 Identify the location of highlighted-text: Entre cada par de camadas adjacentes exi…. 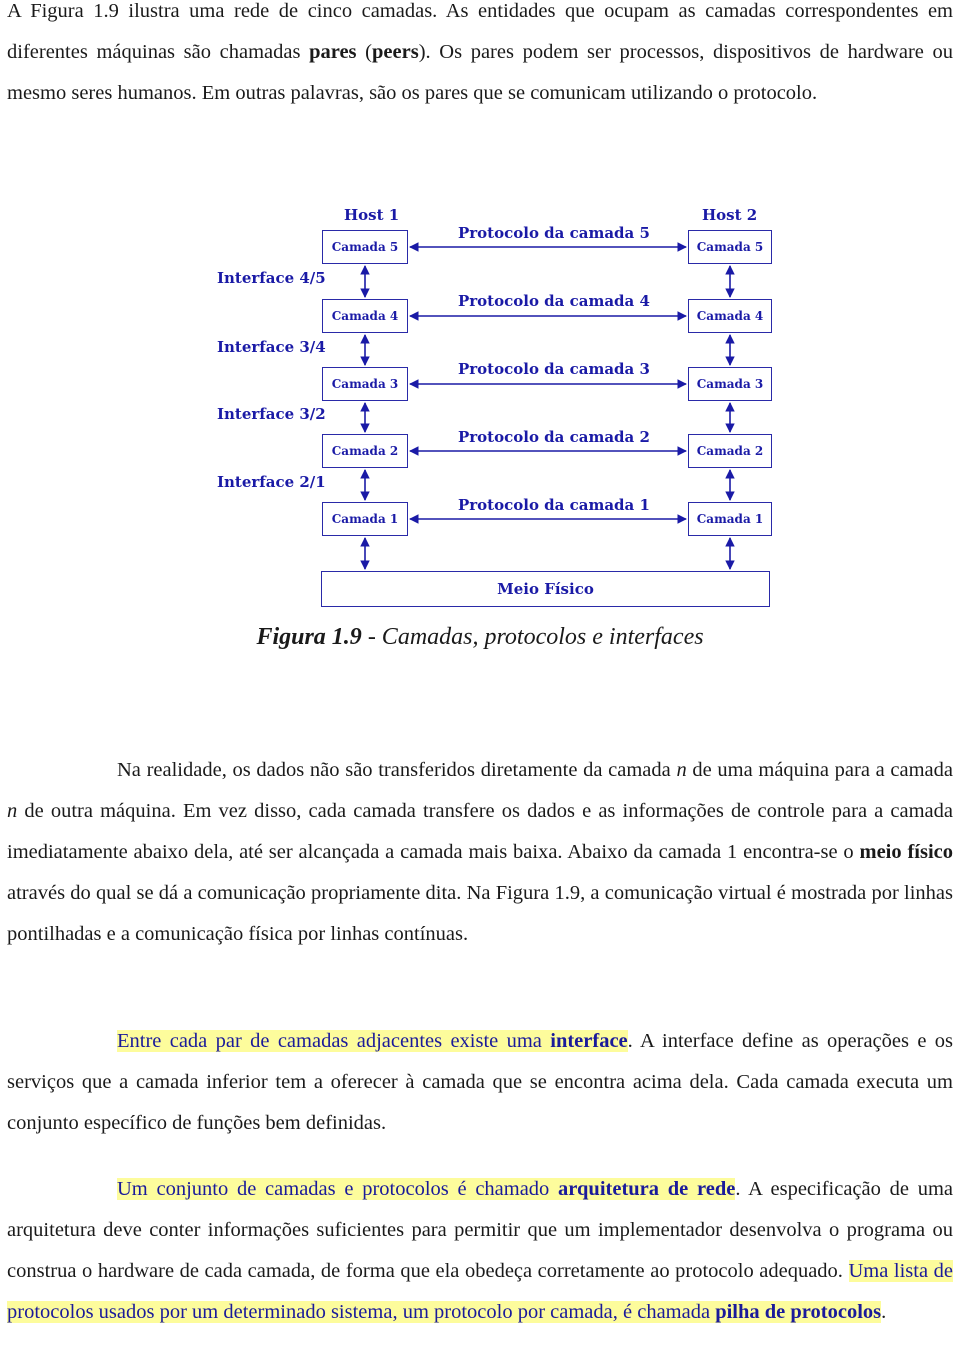
(334, 1041).